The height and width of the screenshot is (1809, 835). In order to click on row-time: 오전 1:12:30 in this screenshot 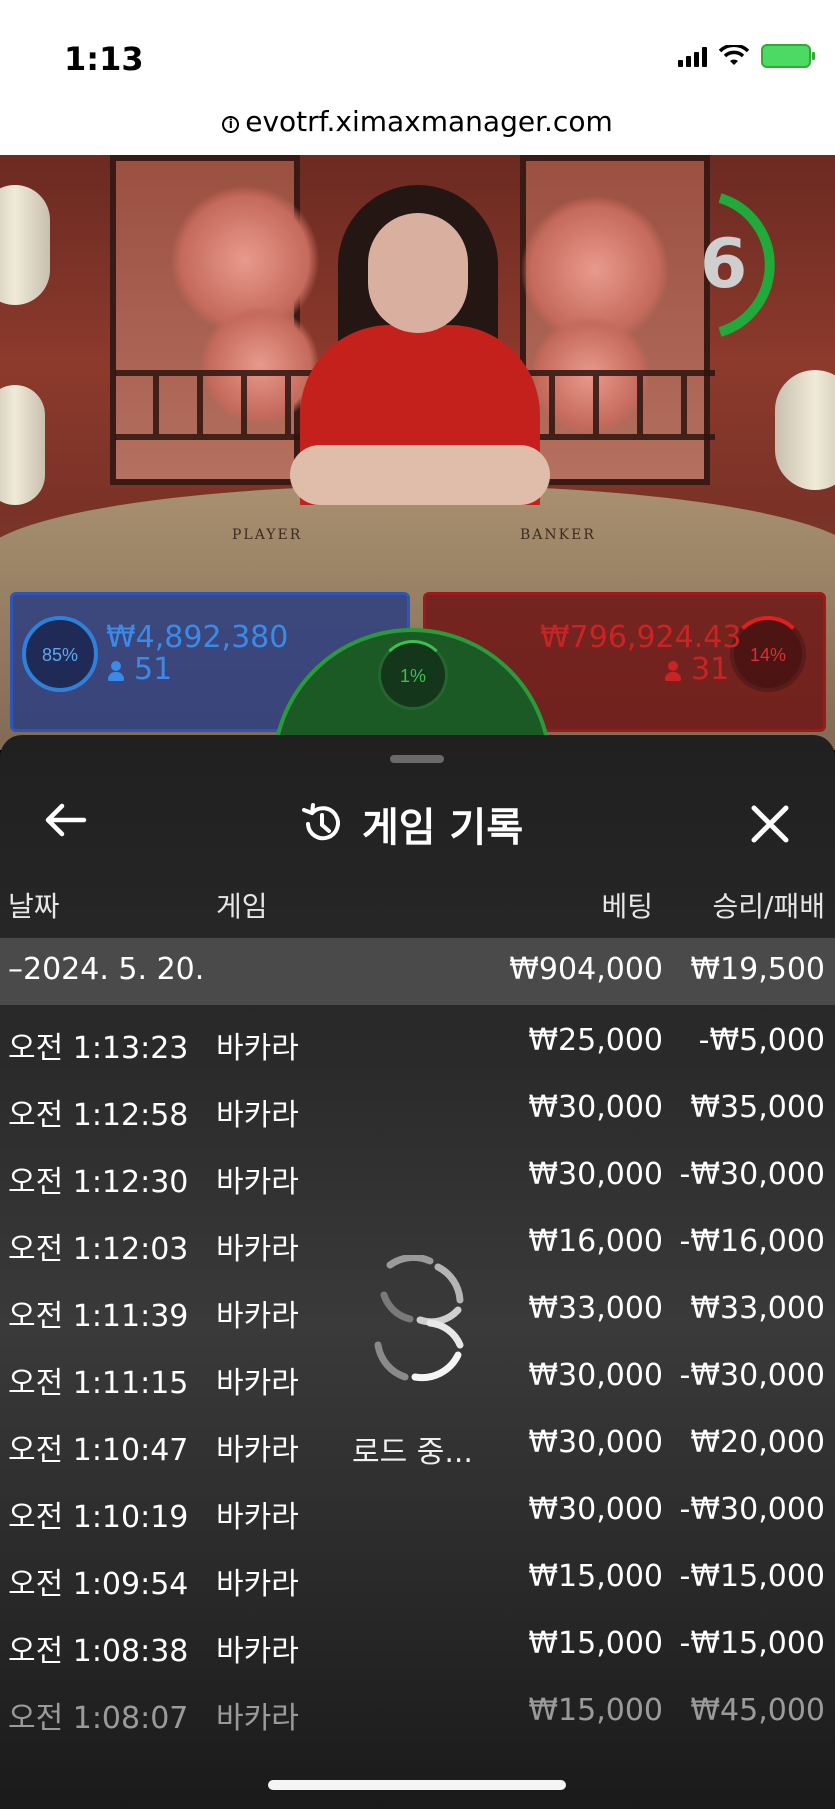, I will do `click(98, 1182)`.